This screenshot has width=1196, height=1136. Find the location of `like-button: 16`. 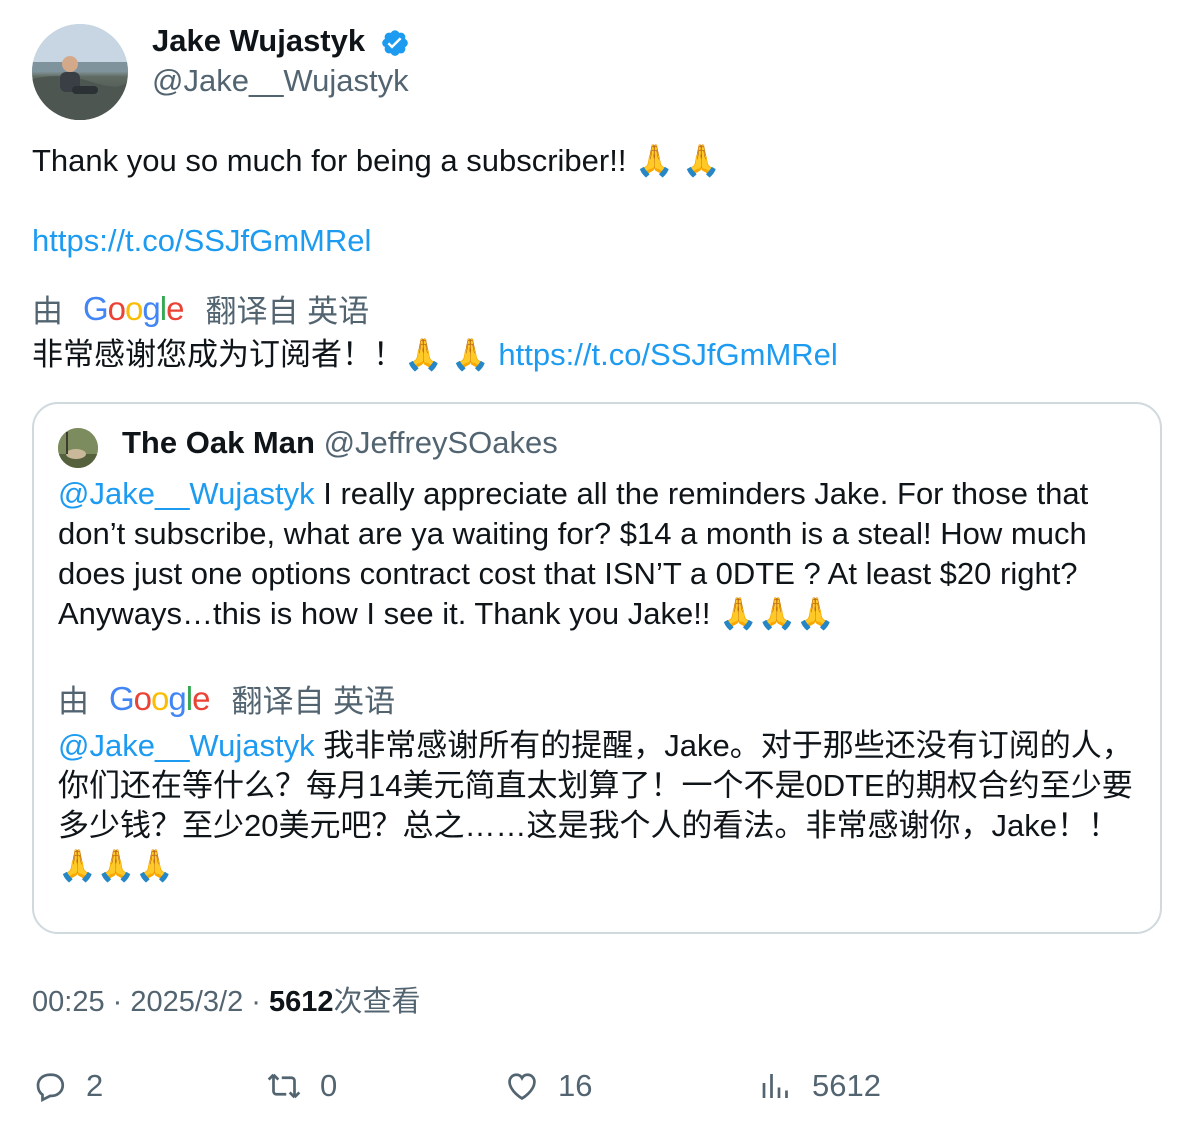

like-button: 16 is located at coordinates (548, 1086).